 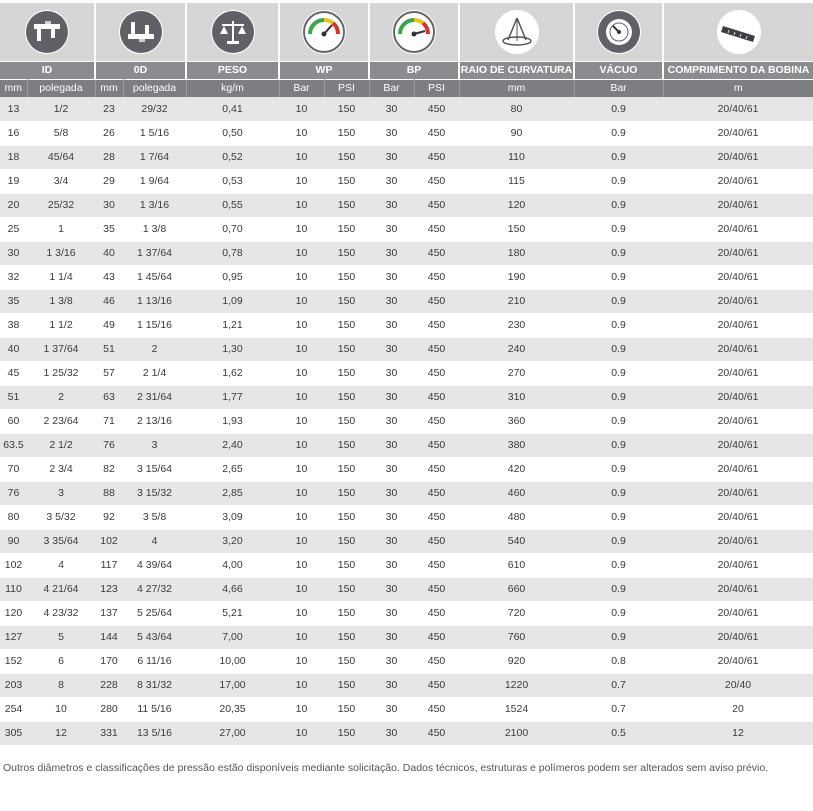 What do you see at coordinates (154, 685) in the screenshot?
I see `od-polegada-cell: 8 31/32` at bounding box center [154, 685].